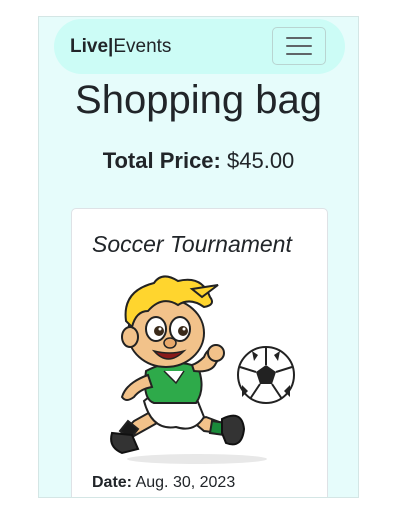  Describe the element at coordinates (92, 46) in the screenshot. I see `brand-bold: Live|` at that location.